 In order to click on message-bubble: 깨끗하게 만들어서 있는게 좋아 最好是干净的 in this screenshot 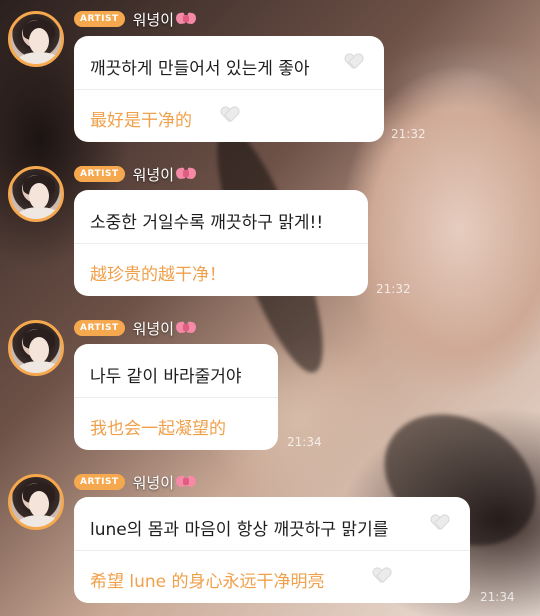, I will do `click(229, 89)`.